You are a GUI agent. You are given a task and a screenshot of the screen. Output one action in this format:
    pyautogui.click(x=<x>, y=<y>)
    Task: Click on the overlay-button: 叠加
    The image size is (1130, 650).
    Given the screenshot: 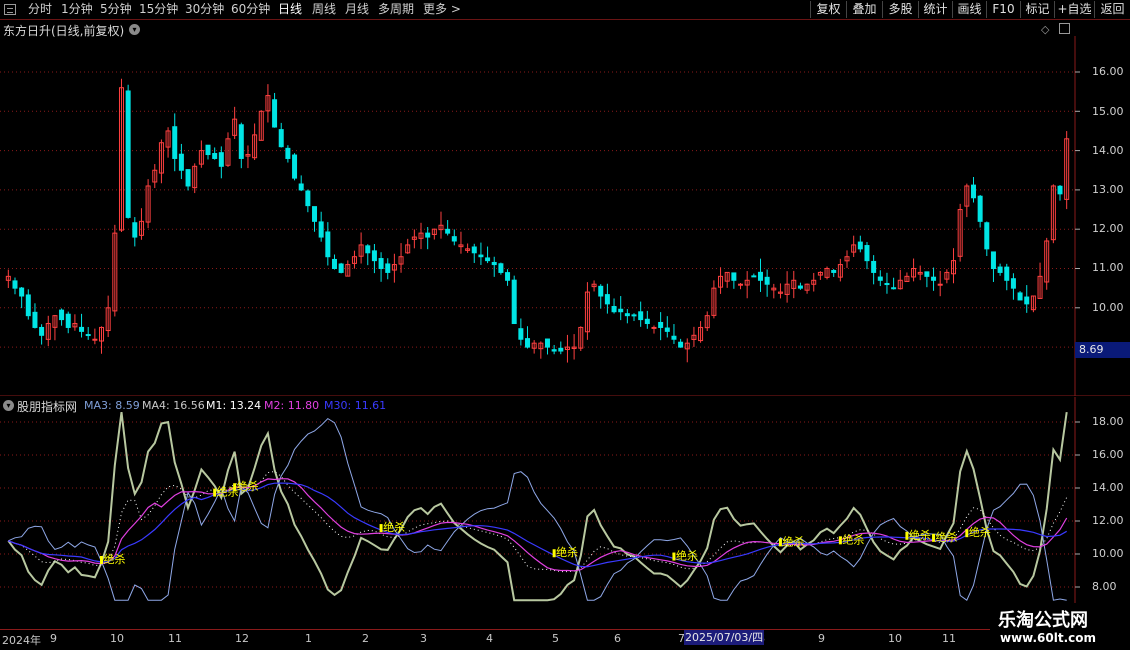 What is the action you would take?
    pyautogui.click(x=864, y=9)
    